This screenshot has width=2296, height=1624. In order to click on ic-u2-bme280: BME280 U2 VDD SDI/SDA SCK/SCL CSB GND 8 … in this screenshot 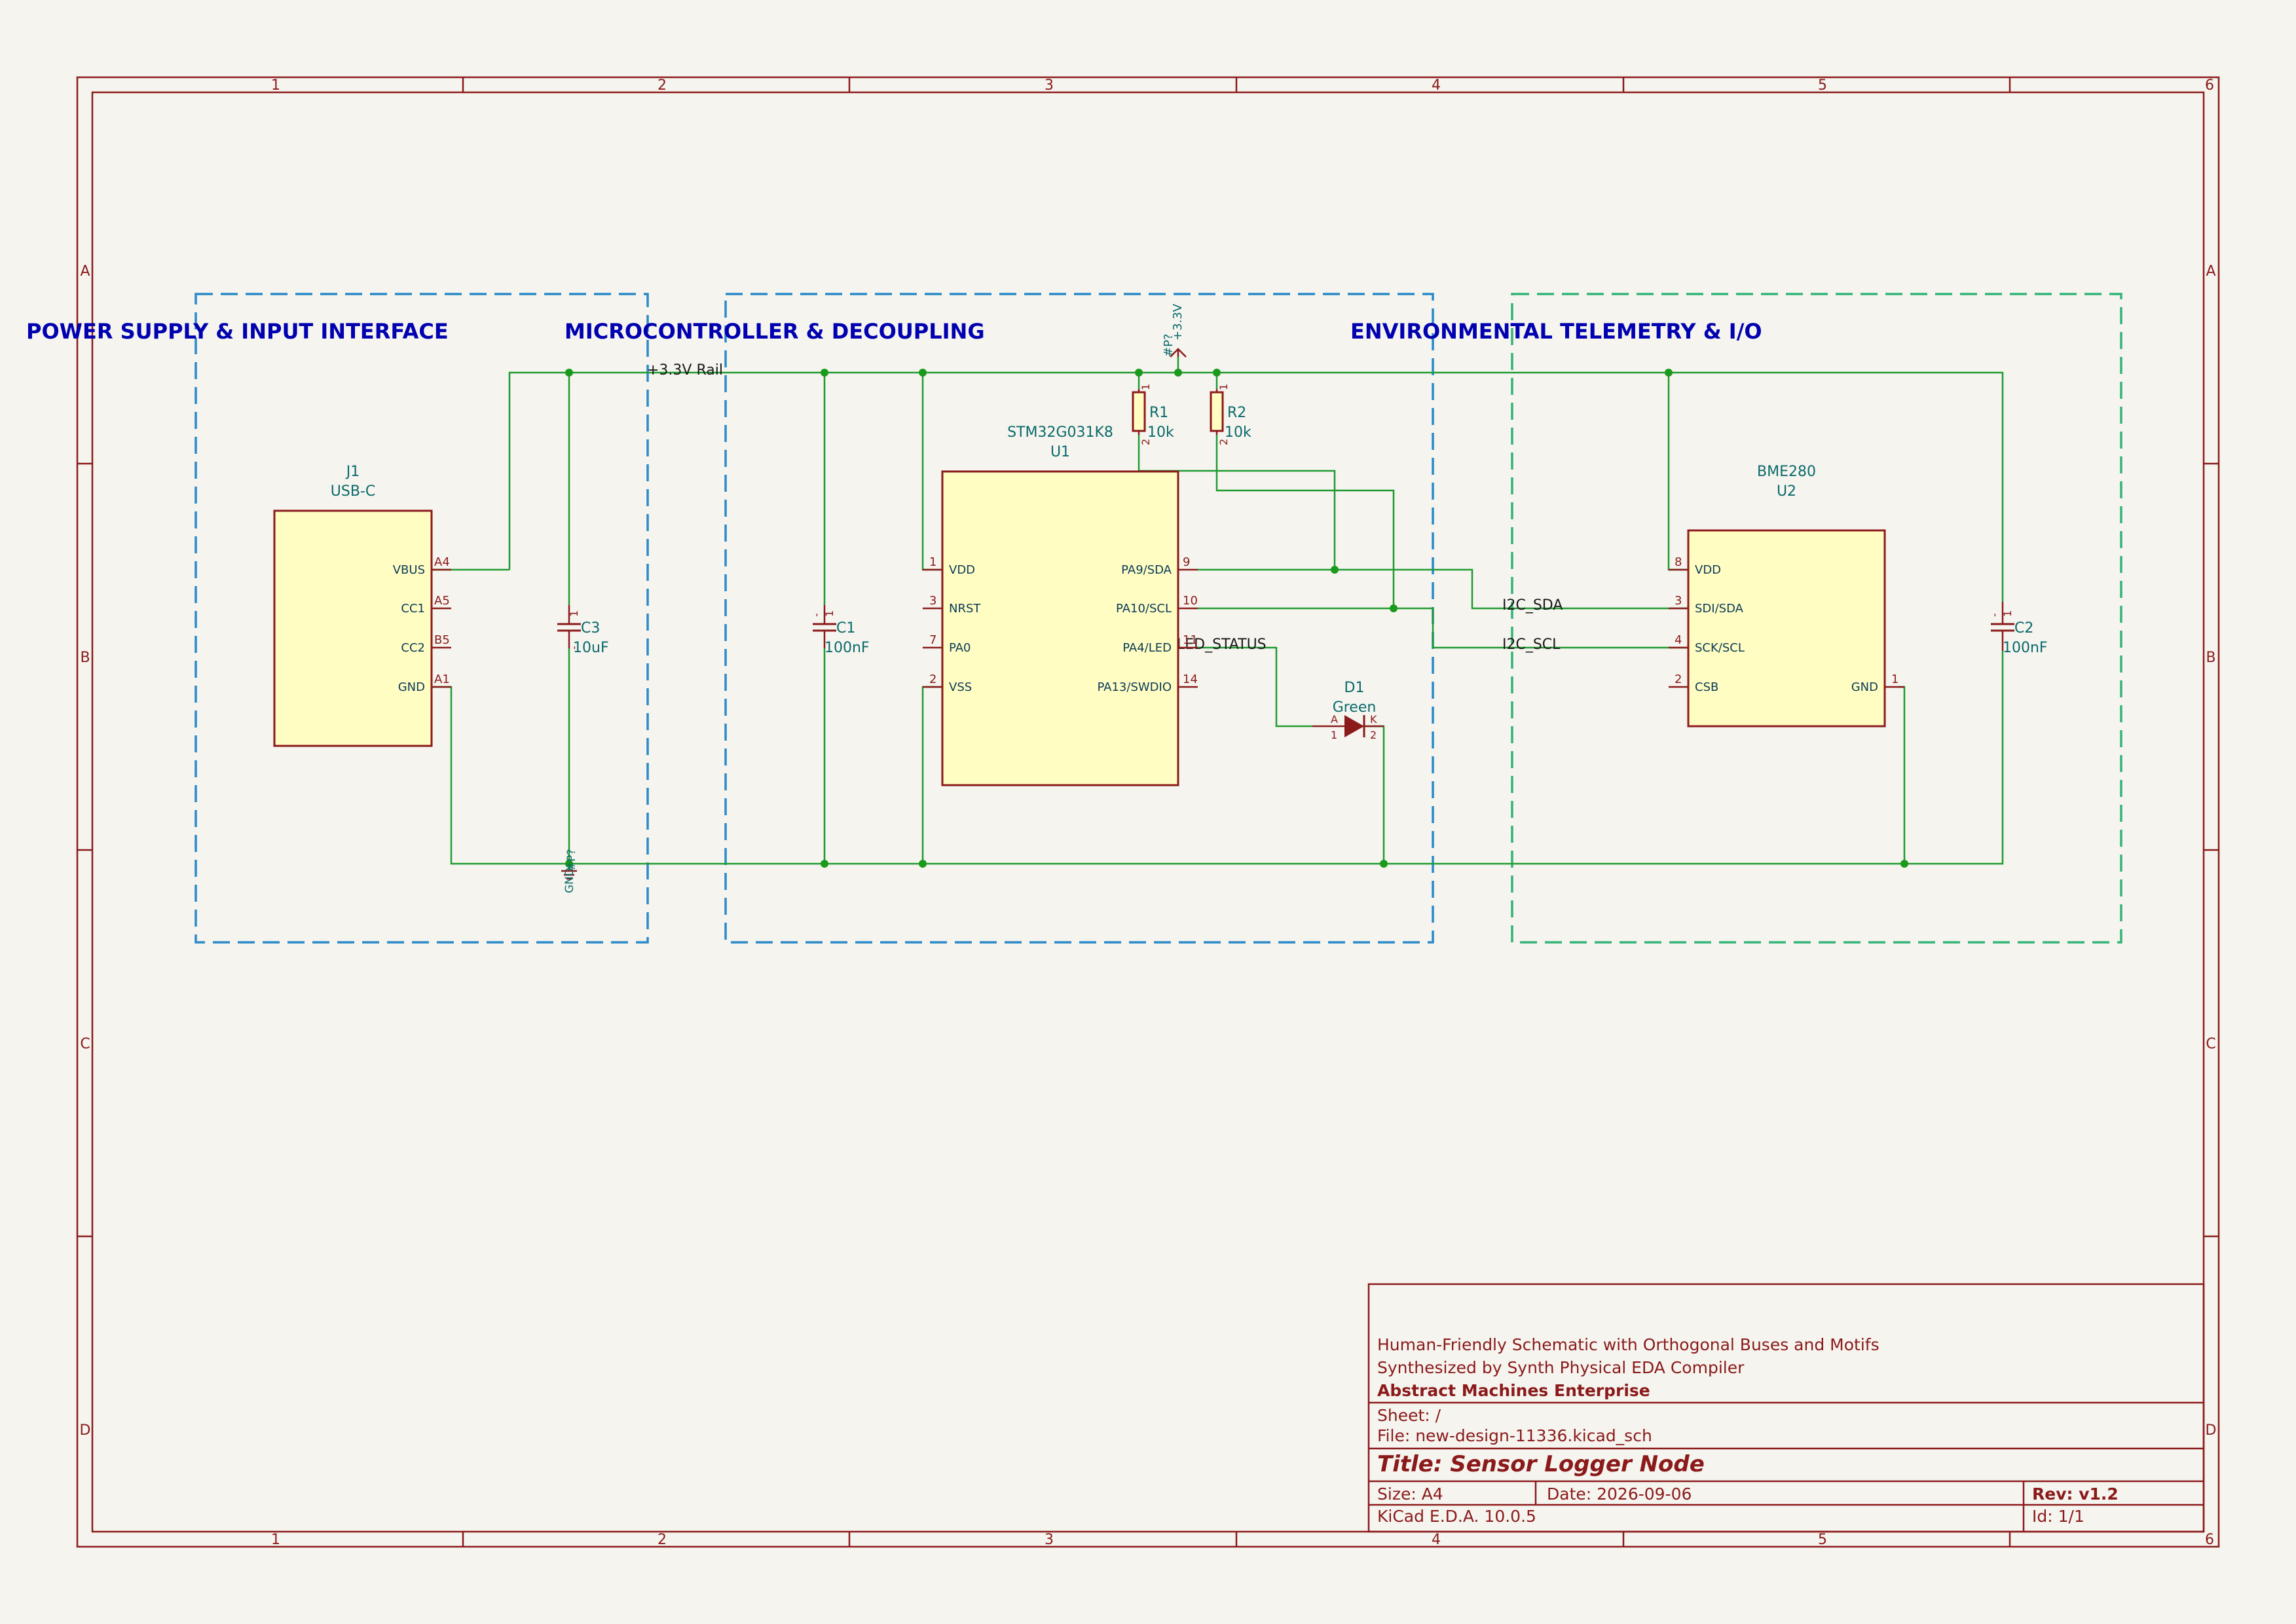, I will do `click(1787, 596)`.